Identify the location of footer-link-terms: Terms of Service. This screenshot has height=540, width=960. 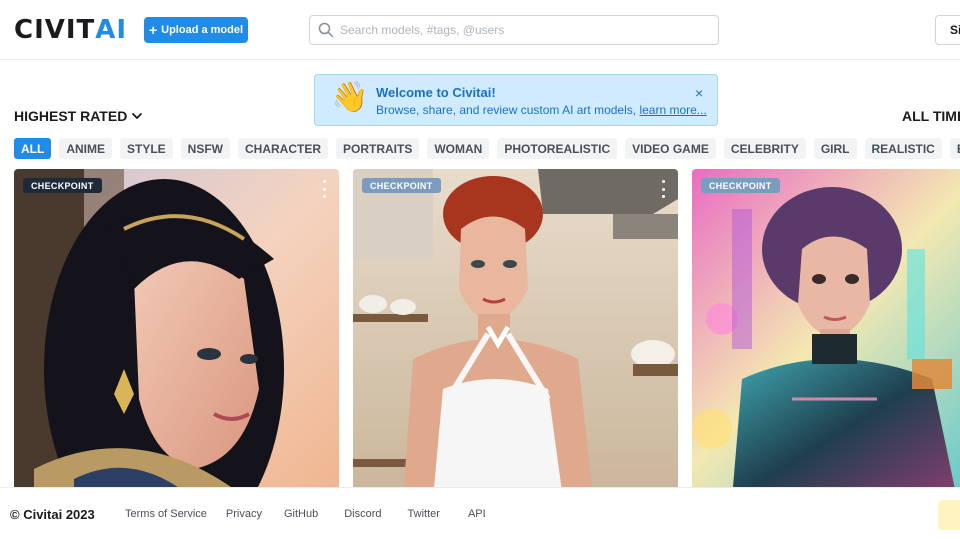
(166, 514).